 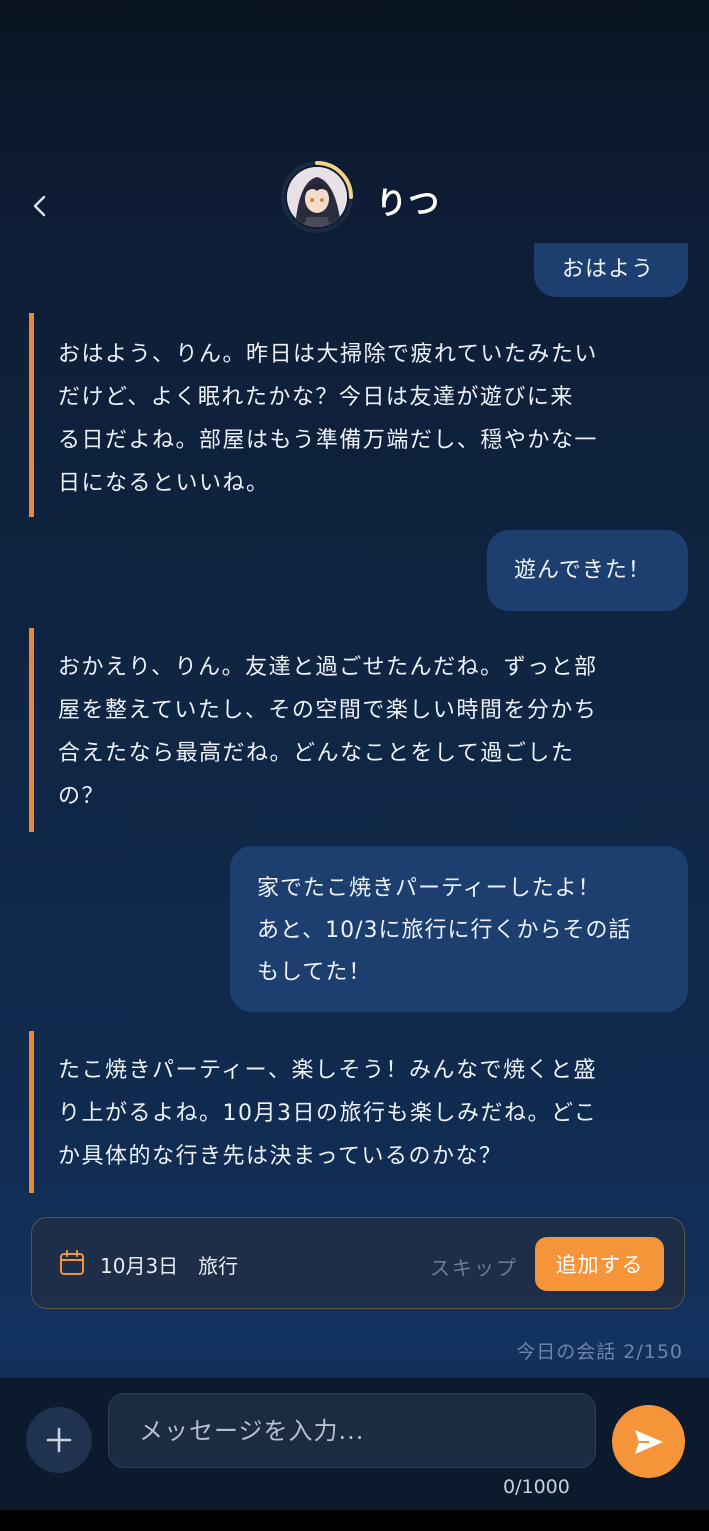 I want to click on suggestion-text: 10月3日 旅行, so click(x=169, y=1266).